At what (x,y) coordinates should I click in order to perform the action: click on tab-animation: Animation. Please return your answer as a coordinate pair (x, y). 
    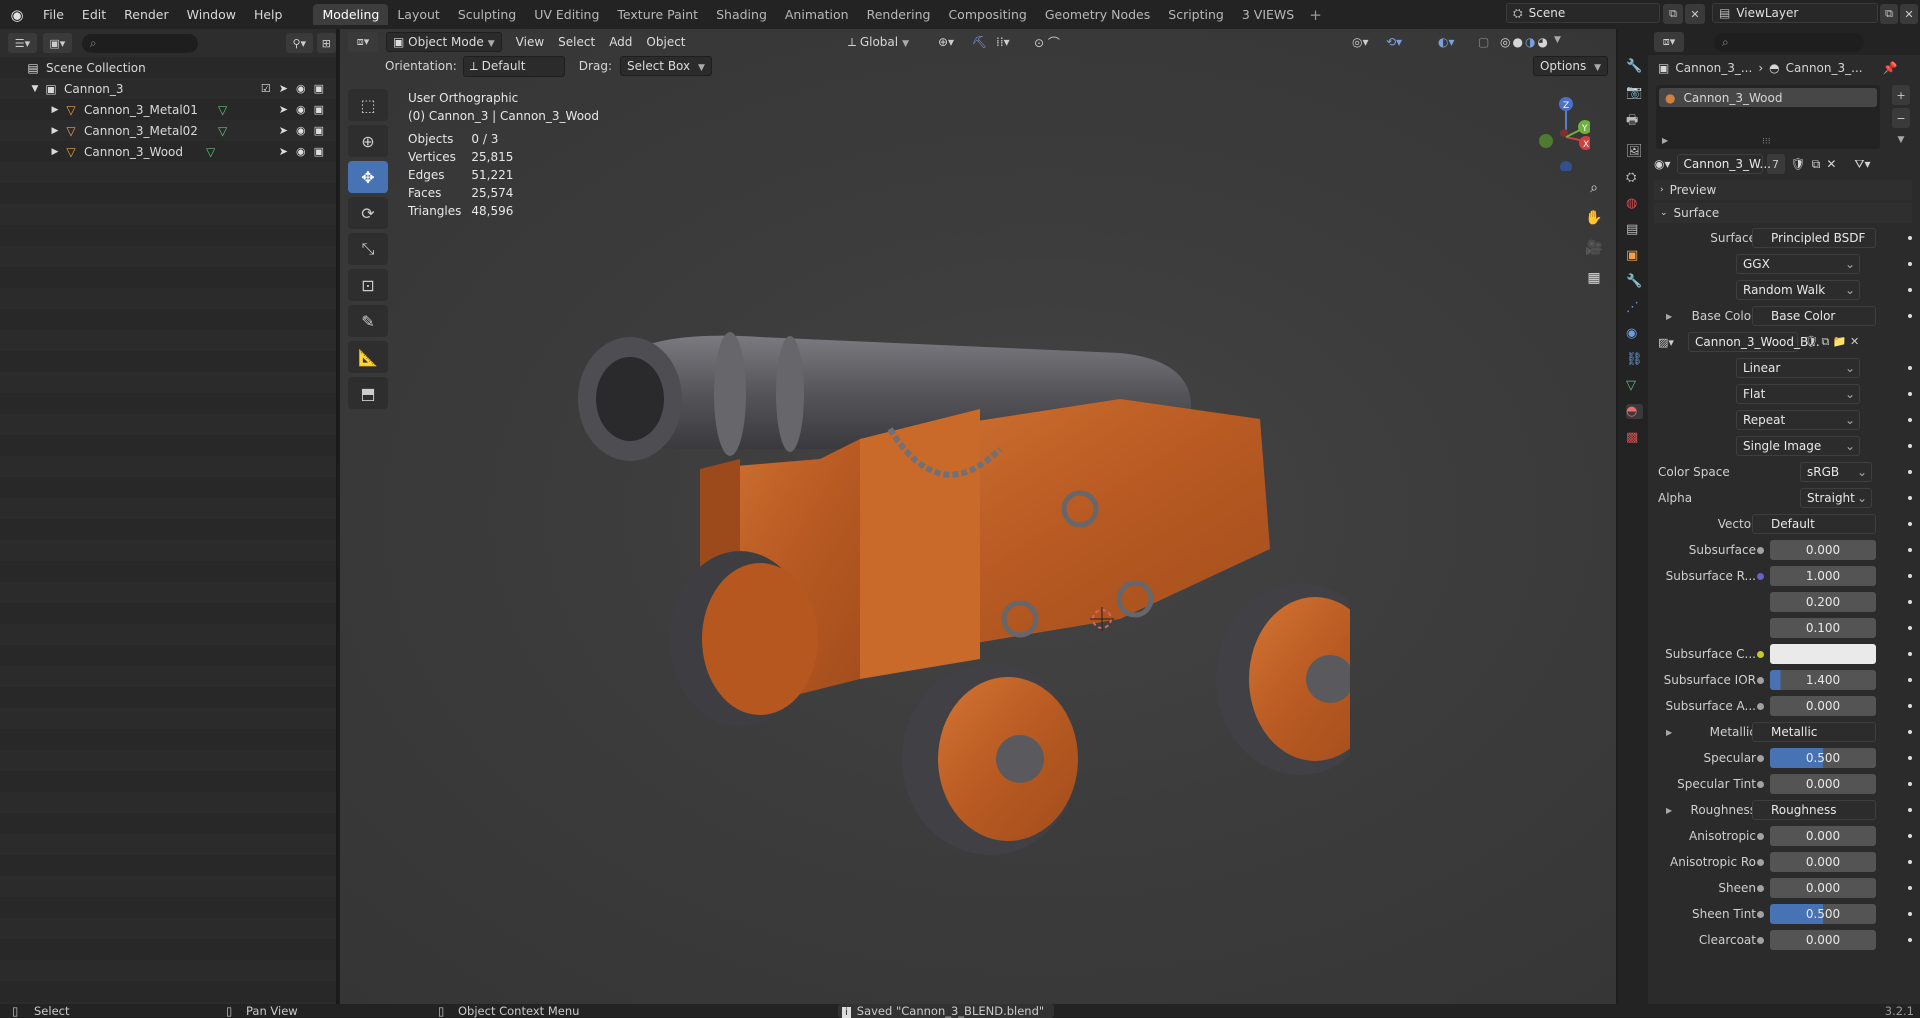
    Looking at the image, I should click on (817, 14).